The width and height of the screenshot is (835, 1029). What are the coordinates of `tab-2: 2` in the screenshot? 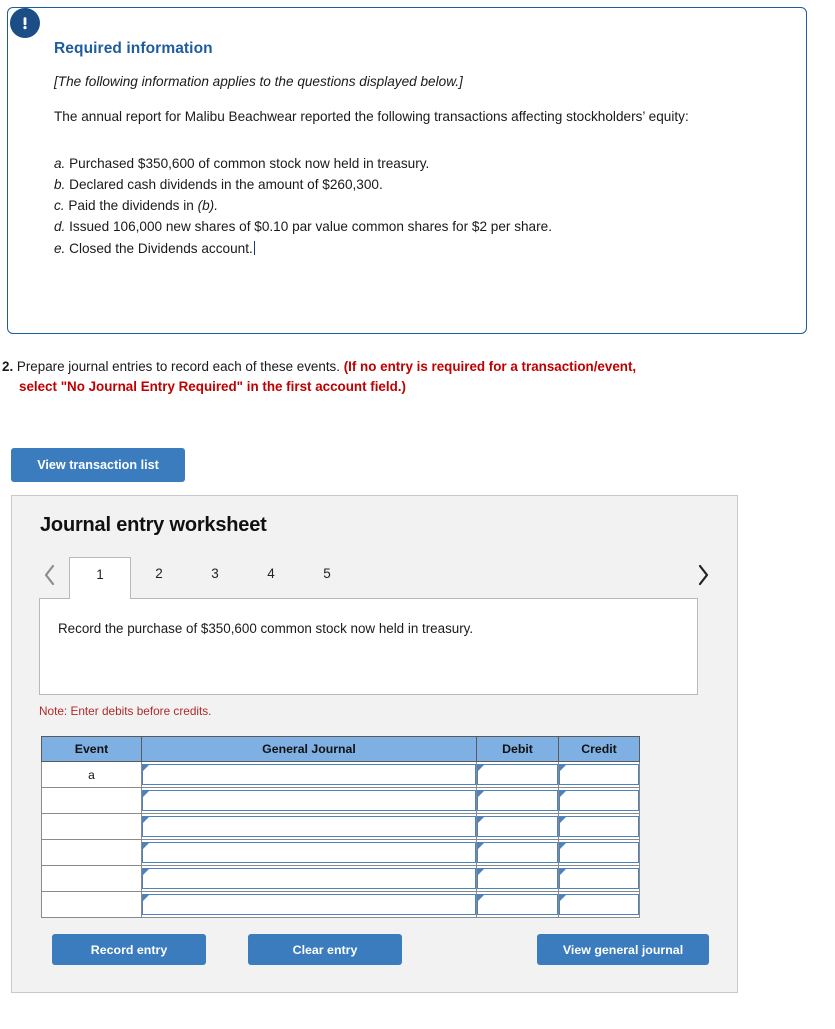 It's located at (159, 578).